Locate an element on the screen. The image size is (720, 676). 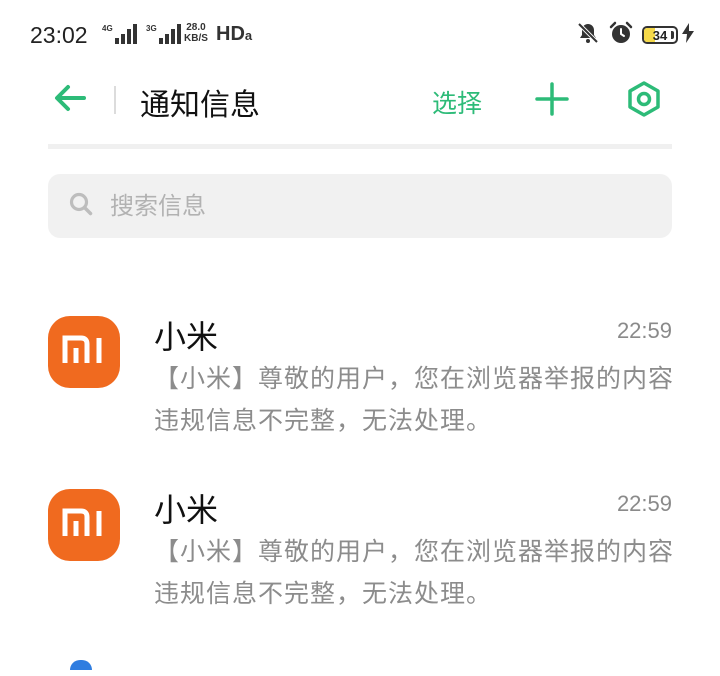
message-sender-partial: 中国移动 is located at coordinates (218, 660).